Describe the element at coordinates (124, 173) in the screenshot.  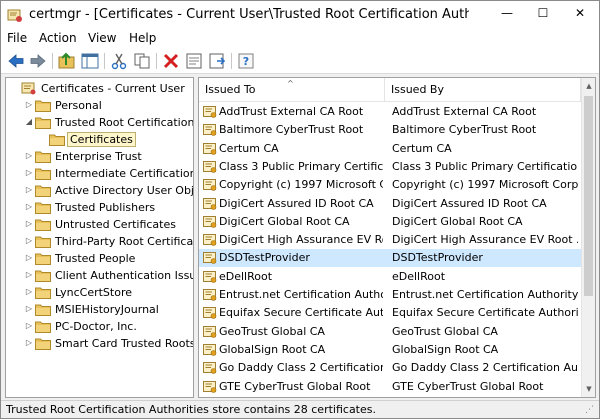
I see `tree-item-label: Intermediate Certification Au` at that location.